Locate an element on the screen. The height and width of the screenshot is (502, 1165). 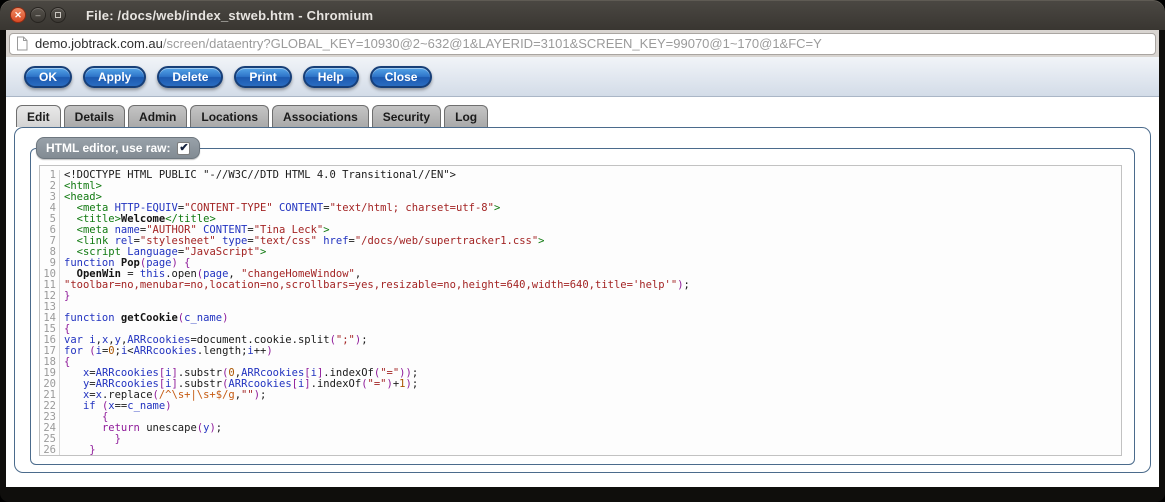
tab-associations: Associations is located at coordinates (320, 116).